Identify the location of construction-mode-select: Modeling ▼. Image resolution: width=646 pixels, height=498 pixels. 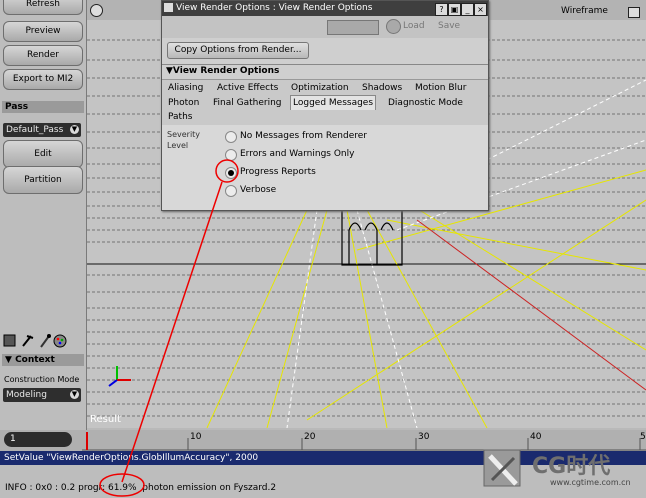
(42, 395).